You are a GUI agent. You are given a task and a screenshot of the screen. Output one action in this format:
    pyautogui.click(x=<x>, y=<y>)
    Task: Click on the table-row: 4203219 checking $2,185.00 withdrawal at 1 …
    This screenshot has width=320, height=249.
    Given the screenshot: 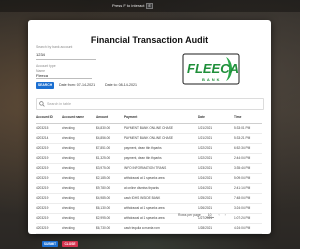 What is the action you would take?
    pyautogui.click(x=149, y=179)
    